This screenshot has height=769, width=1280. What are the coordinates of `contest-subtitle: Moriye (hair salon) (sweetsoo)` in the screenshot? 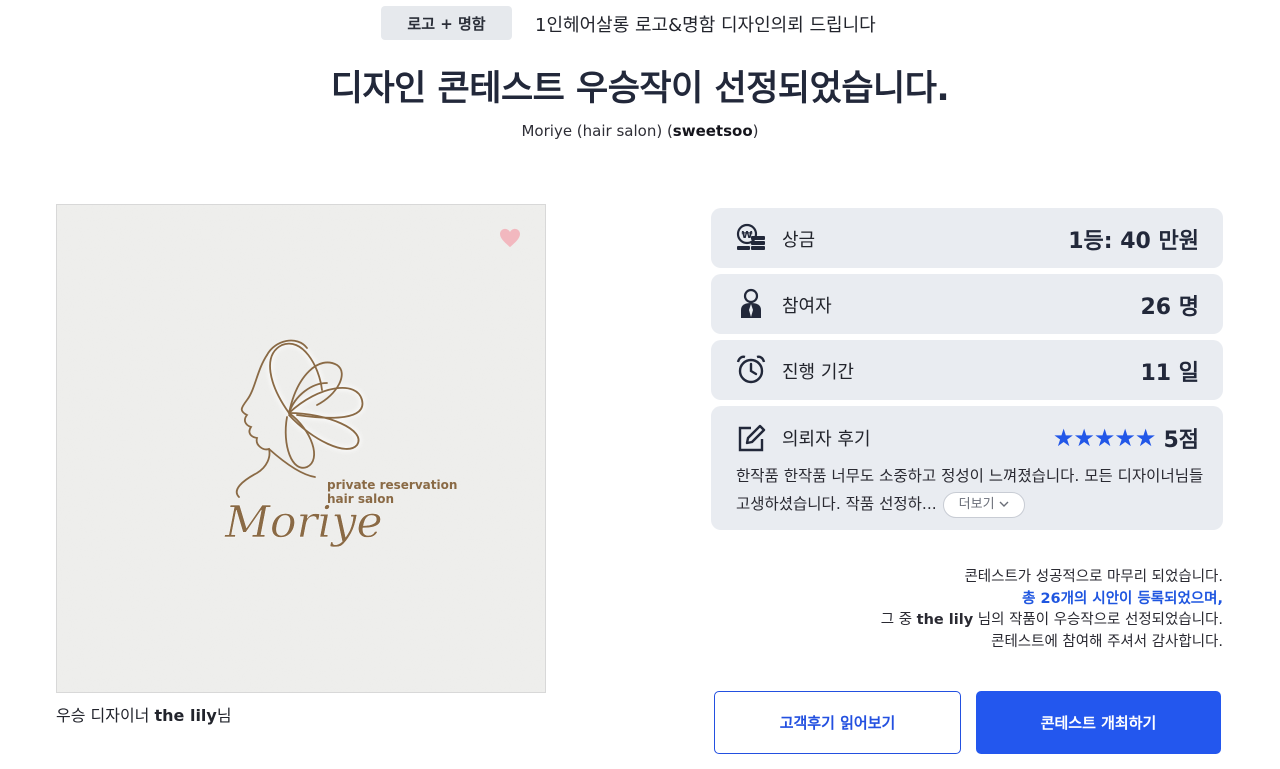 It's located at (640, 131).